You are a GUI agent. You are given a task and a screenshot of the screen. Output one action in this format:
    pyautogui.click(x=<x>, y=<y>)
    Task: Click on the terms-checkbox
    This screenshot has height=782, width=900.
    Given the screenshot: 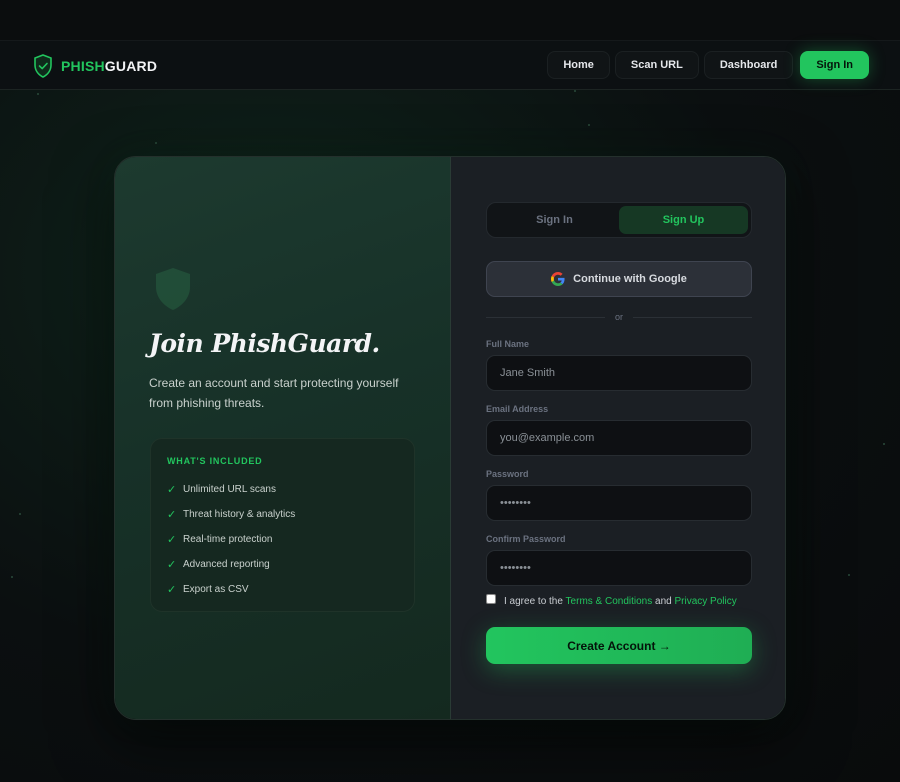 What is the action you would take?
    pyautogui.click(x=491, y=598)
    